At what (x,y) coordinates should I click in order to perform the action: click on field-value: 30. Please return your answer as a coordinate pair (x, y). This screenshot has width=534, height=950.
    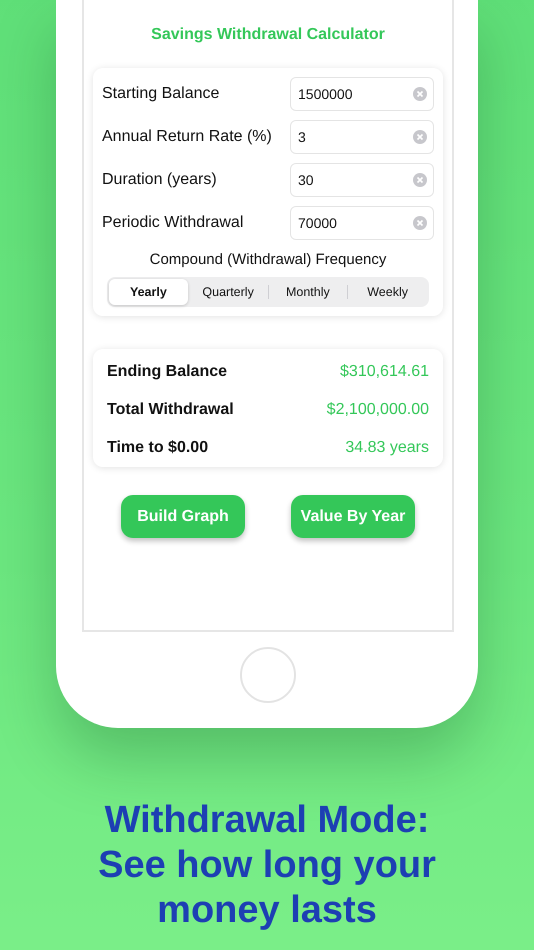
    Looking at the image, I should click on (306, 180).